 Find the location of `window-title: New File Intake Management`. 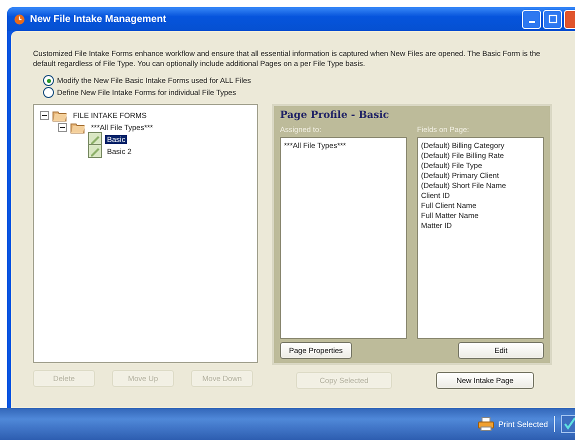

window-title: New File Intake Management is located at coordinates (98, 19).